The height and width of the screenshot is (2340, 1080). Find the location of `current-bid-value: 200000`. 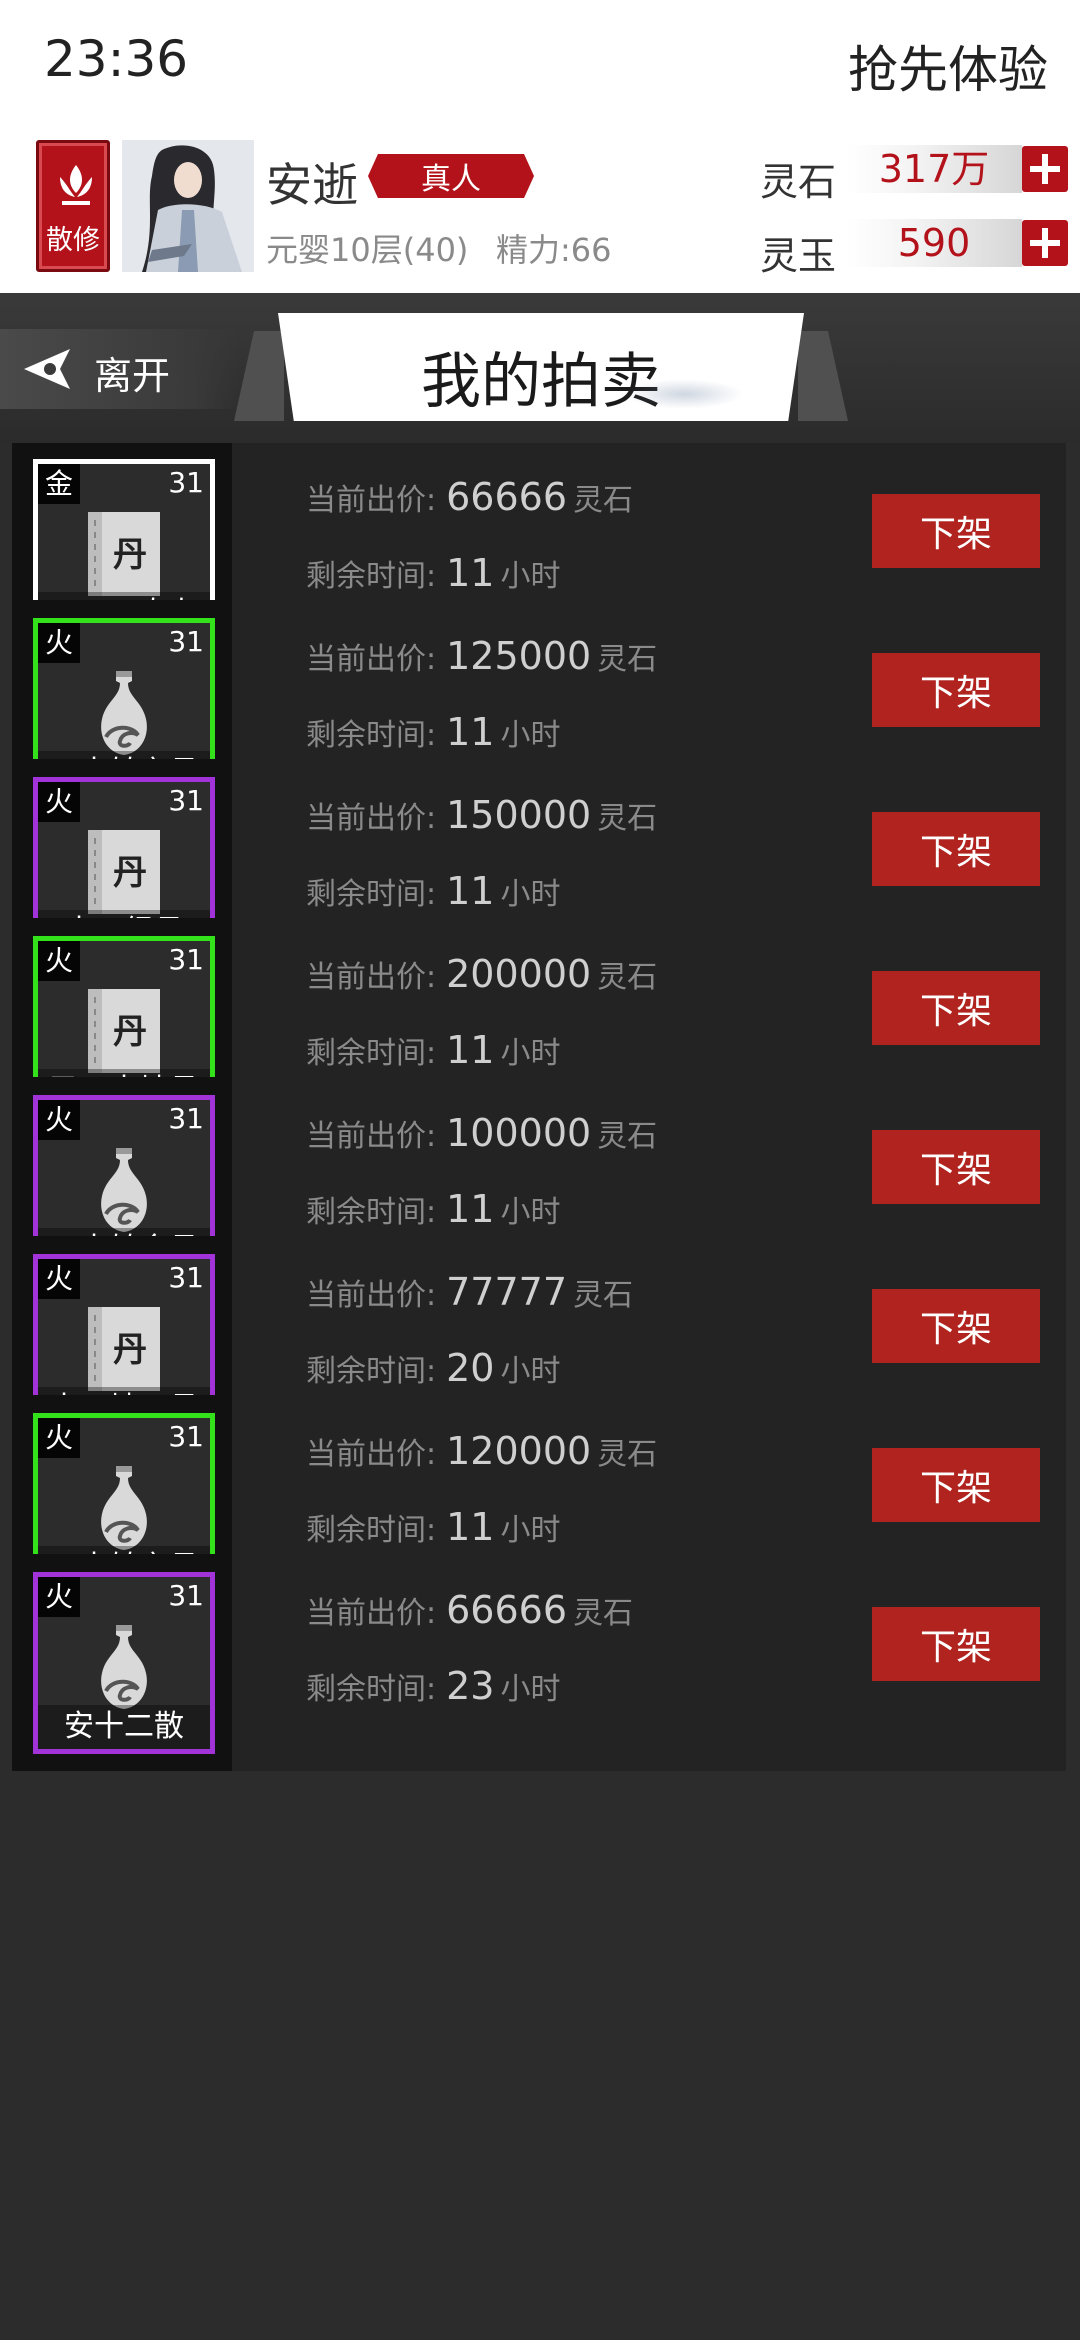

current-bid-value: 200000 is located at coordinates (519, 974).